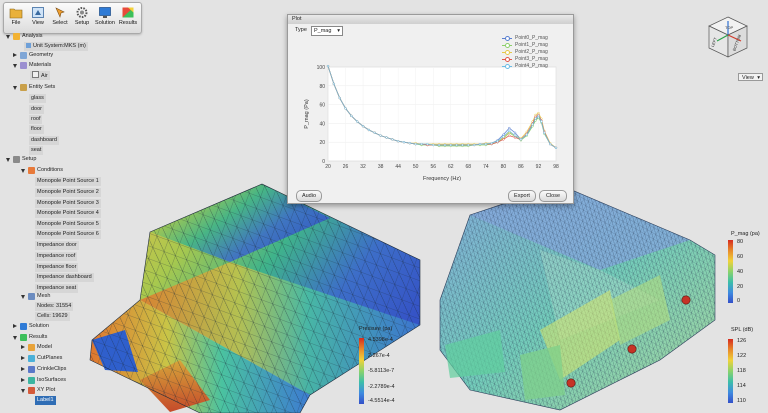 Image resolution: width=768 pixels, height=413 pixels. What do you see at coordinates (57, 245) in the screenshot?
I see `condition-item: Impedance door` at bounding box center [57, 245].